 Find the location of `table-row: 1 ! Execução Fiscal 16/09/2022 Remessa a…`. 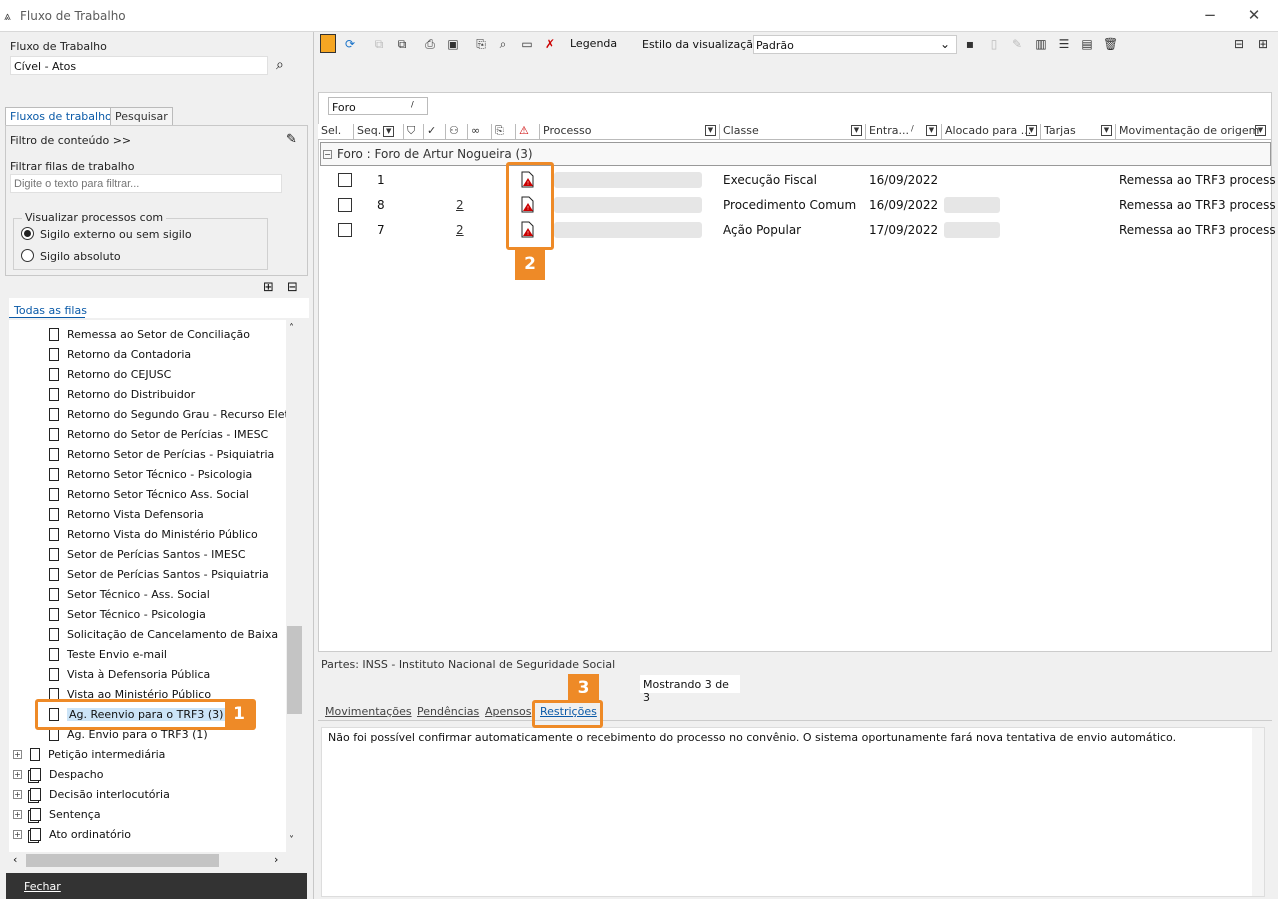

table-row: 1 ! Execução Fiscal 16/09/2022 Remessa a… is located at coordinates (799, 180).